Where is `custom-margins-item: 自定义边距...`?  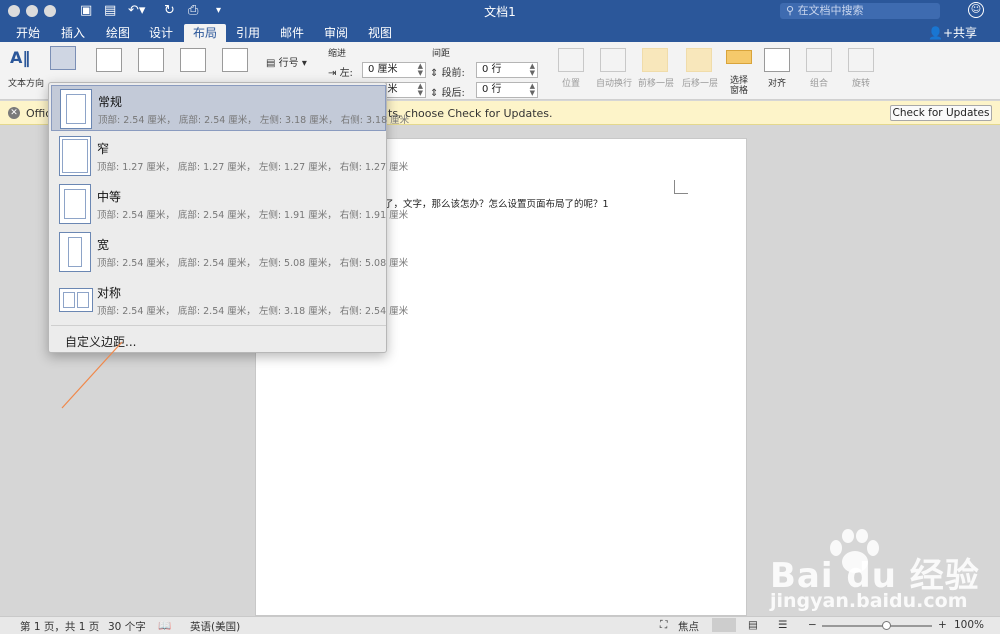 custom-margins-item: 自定义边距... is located at coordinates (100, 341).